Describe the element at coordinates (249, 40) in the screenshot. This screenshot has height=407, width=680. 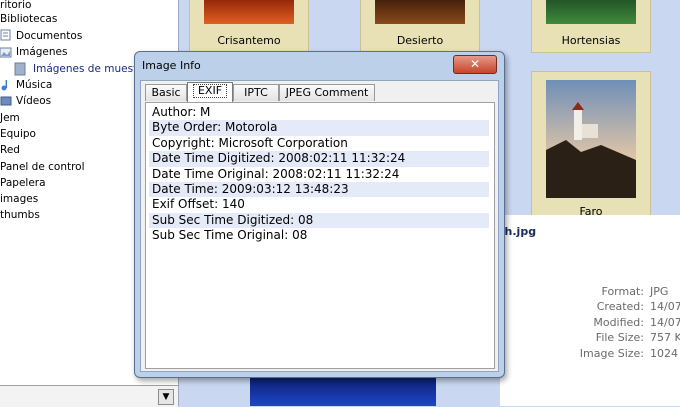
I see `thumbnail-label: Crisantemo` at that location.